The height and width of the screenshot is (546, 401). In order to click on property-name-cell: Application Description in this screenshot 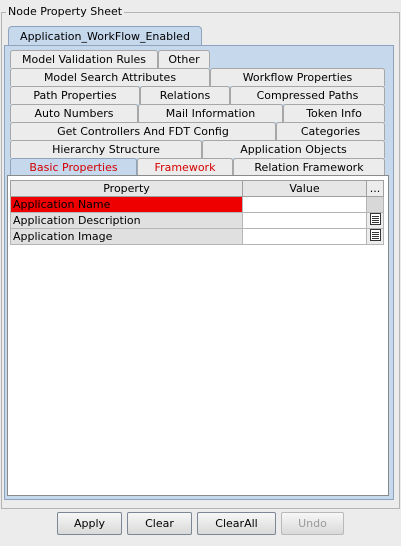, I will do `click(126, 220)`.